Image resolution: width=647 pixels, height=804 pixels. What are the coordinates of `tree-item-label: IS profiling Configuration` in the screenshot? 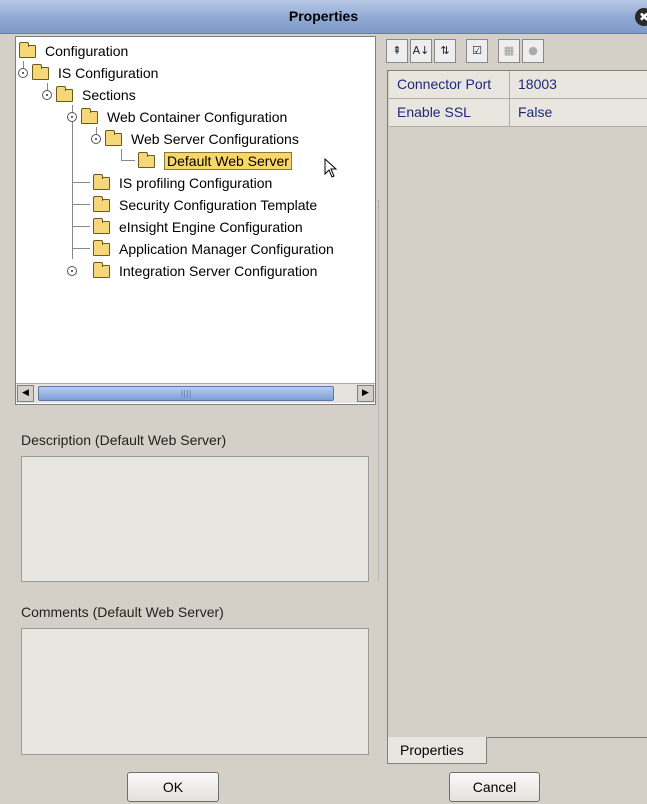 It's located at (196, 183).